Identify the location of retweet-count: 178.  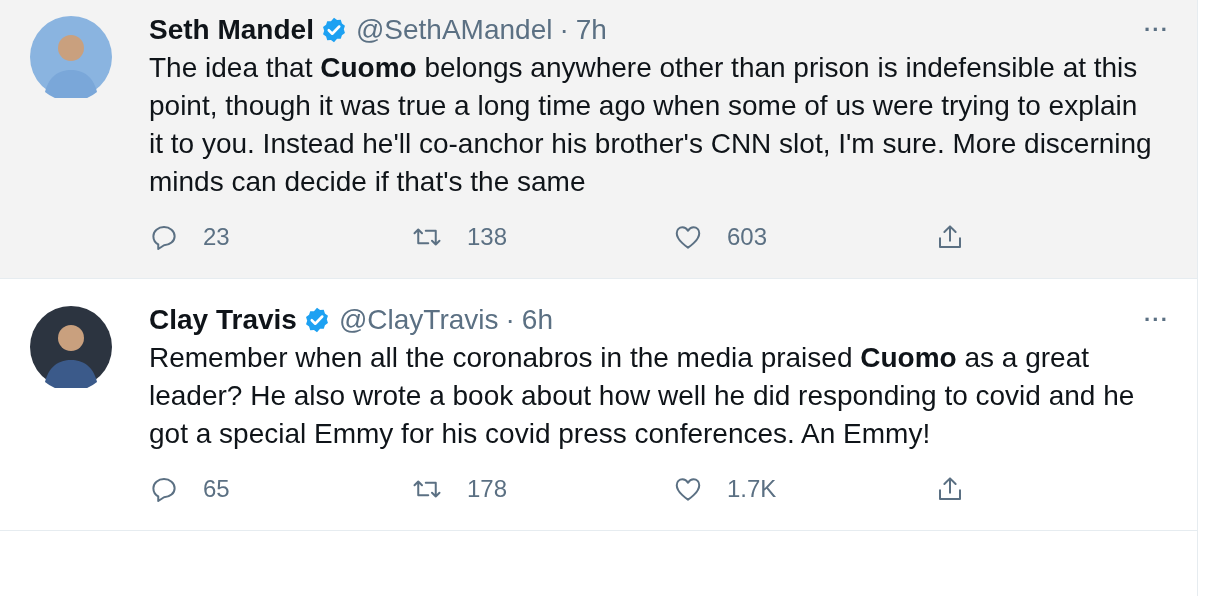
(487, 489).